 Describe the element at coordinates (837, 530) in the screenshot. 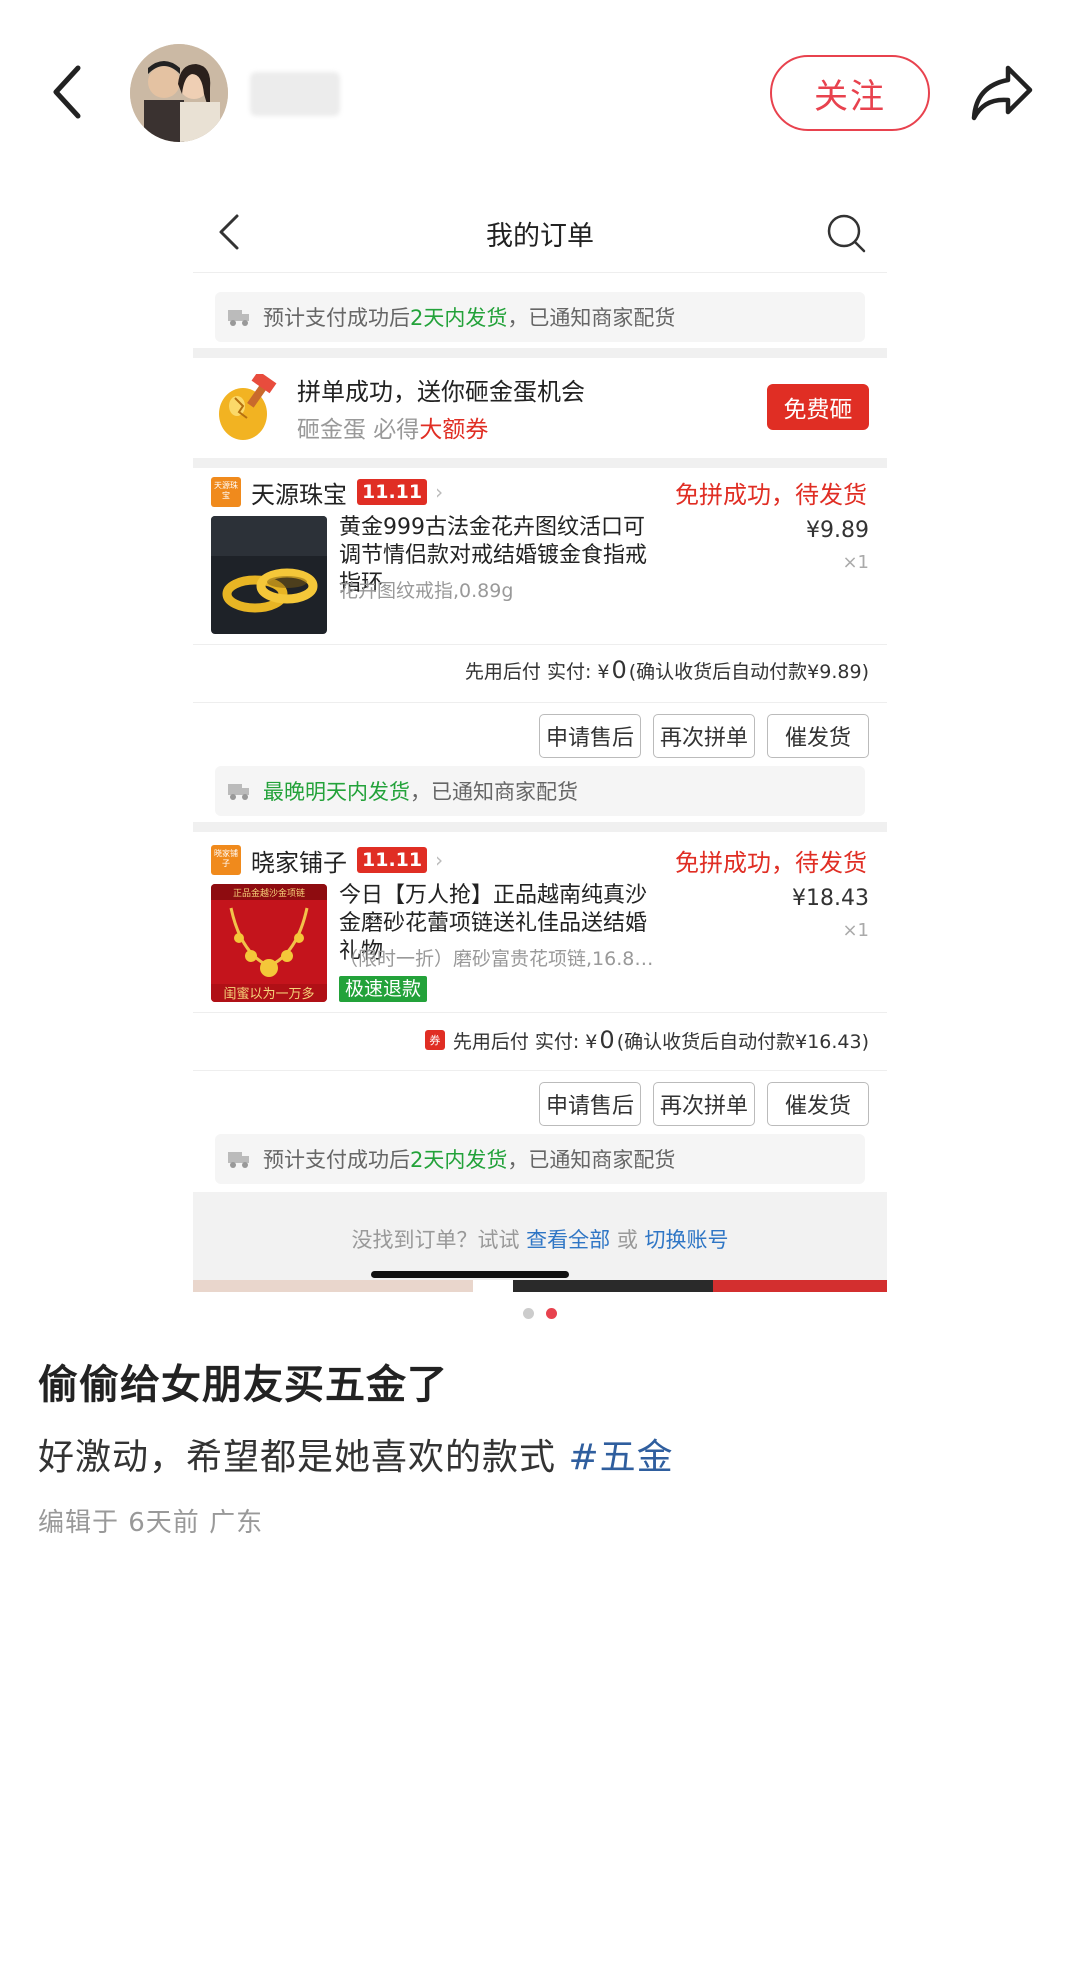

I see `product-price: ¥9.89` at that location.